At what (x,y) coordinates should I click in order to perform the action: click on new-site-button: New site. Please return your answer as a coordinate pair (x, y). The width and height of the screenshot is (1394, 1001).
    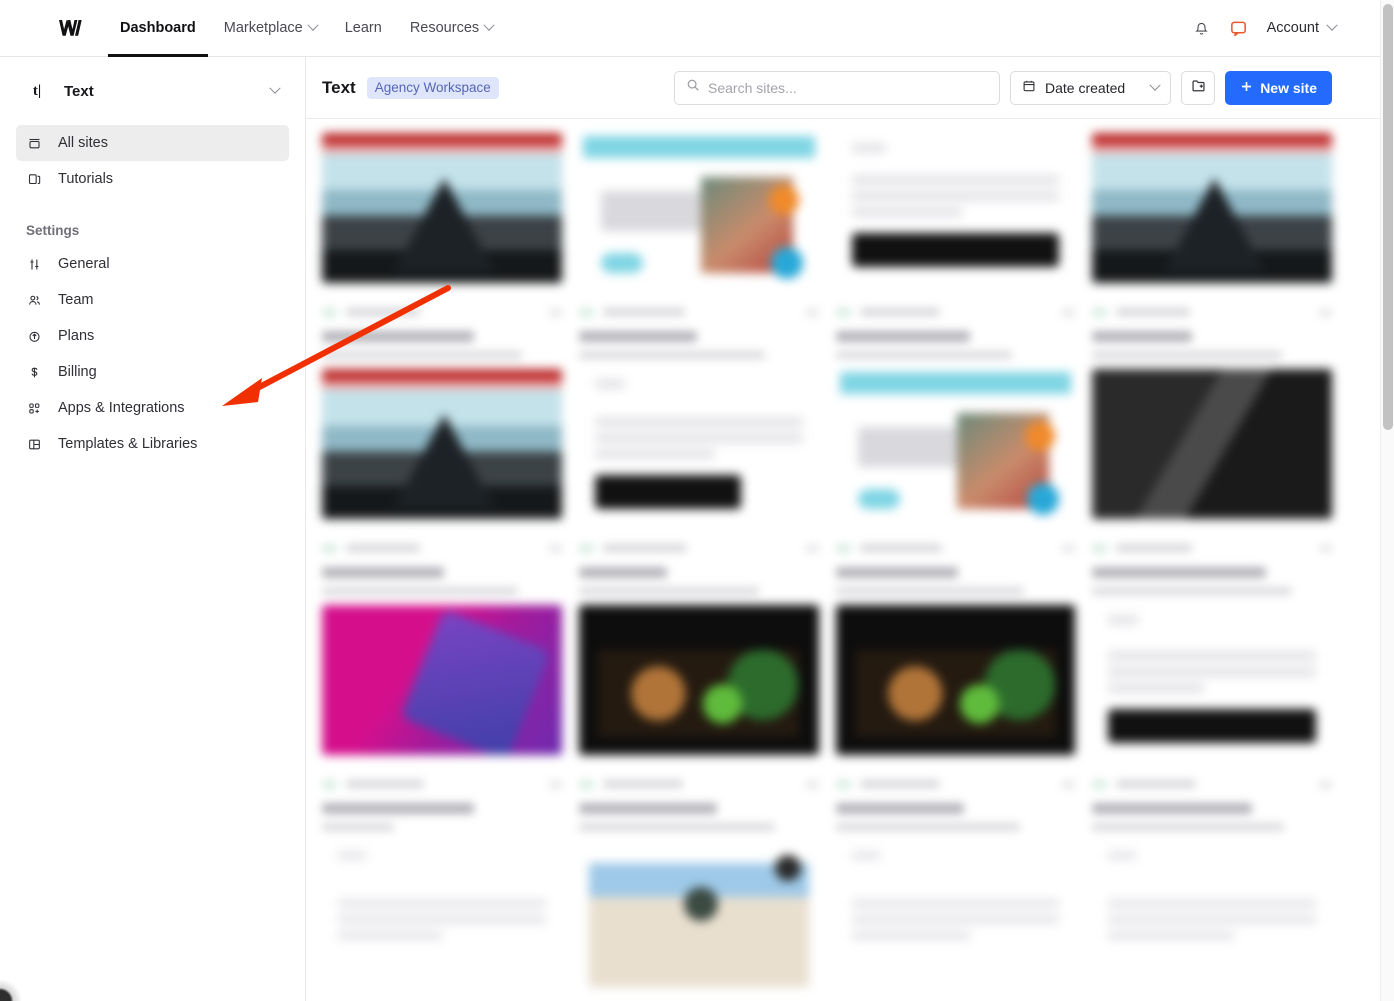
    Looking at the image, I should click on (1278, 87).